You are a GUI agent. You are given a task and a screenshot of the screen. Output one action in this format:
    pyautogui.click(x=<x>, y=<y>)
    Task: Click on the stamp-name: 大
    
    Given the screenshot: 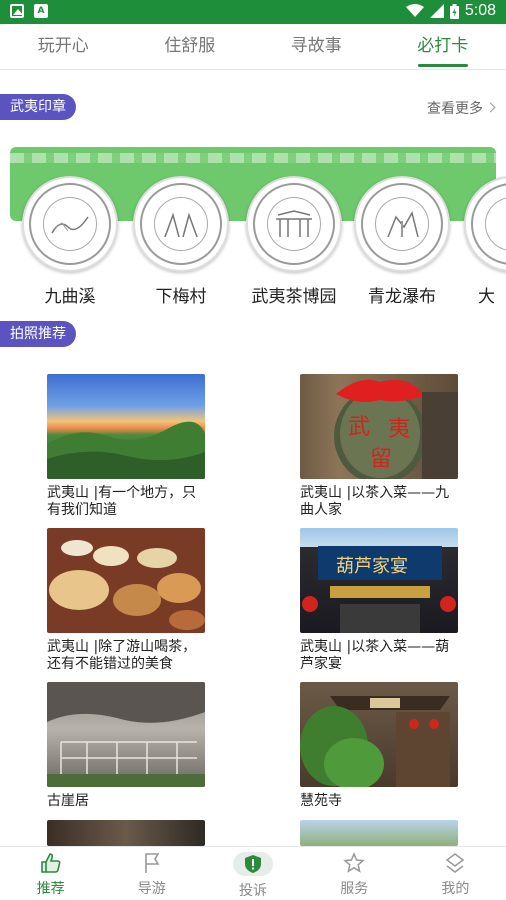 What is the action you would take?
    pyautogui.click(x=486, y=296)
    